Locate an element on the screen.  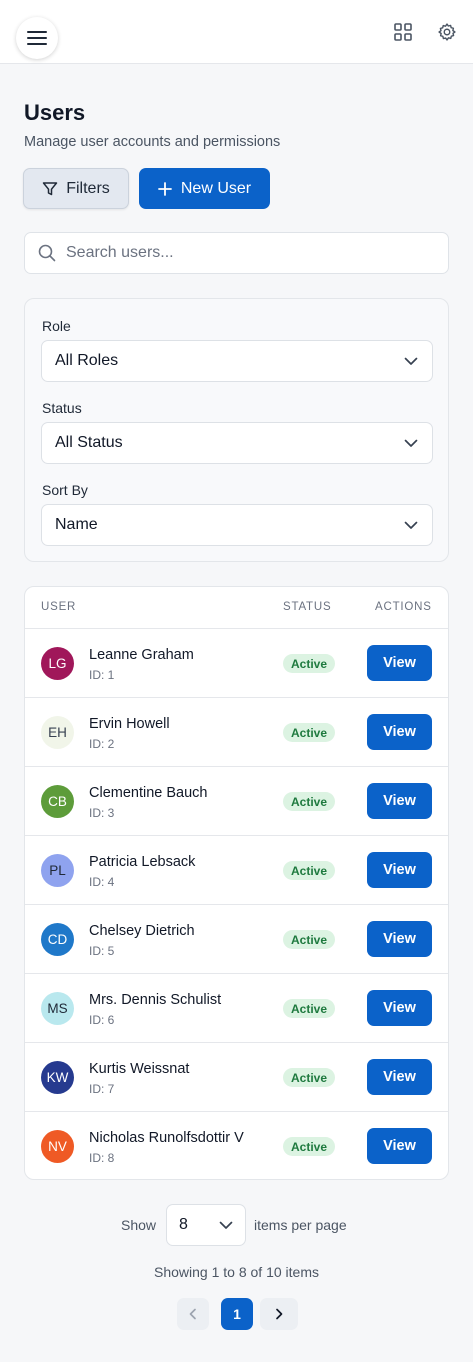
page-title: Users is located at coordinates (55, 112).